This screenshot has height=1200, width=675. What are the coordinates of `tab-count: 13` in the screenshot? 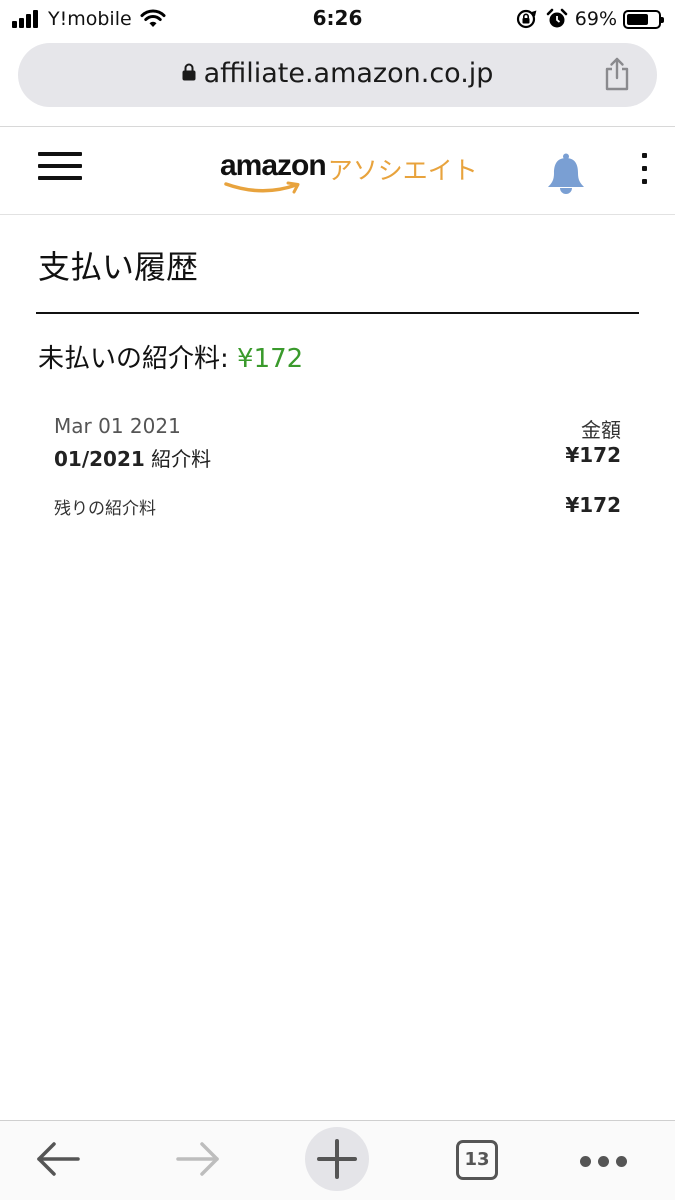 It's located at (477, 1159).